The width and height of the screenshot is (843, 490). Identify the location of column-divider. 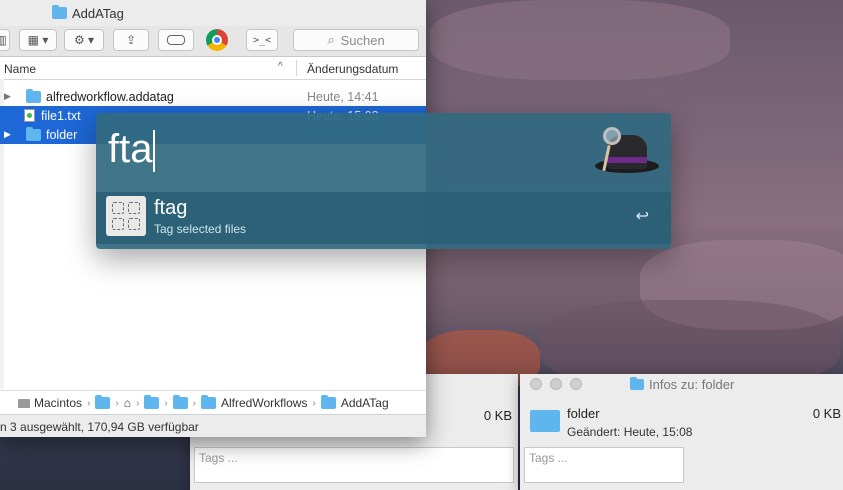
(296, 68).